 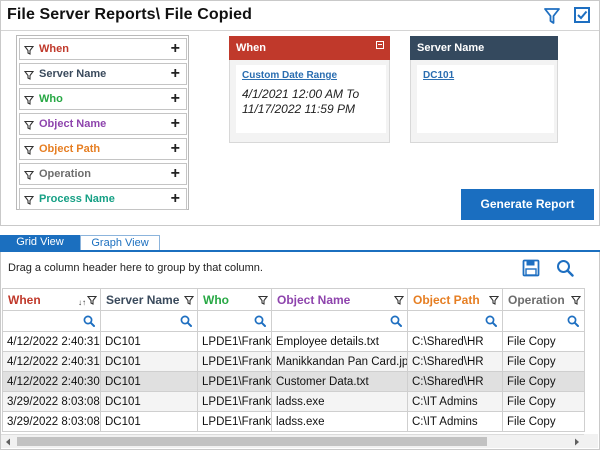 I want to click on checkbox-icon, so click(x=582, y=15).